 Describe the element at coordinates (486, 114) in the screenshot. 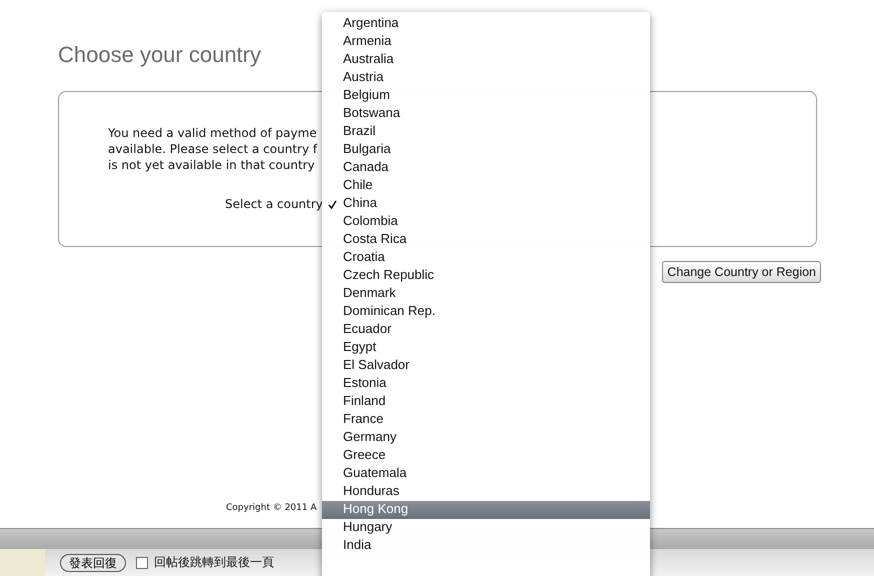

I see `menu-item: Botswana` at that location.